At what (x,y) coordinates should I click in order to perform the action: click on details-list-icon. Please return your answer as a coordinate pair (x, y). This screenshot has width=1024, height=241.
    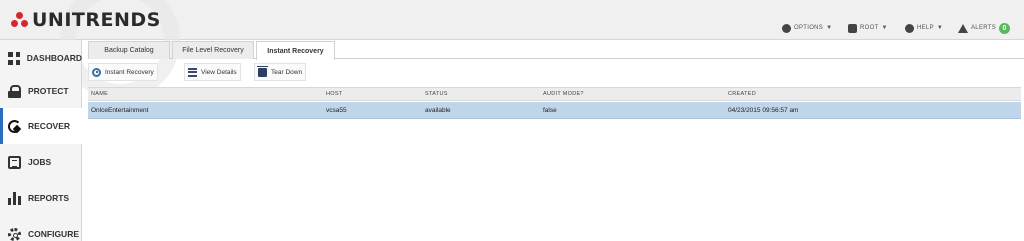
    Looking at the image, I should click on (192, 72).